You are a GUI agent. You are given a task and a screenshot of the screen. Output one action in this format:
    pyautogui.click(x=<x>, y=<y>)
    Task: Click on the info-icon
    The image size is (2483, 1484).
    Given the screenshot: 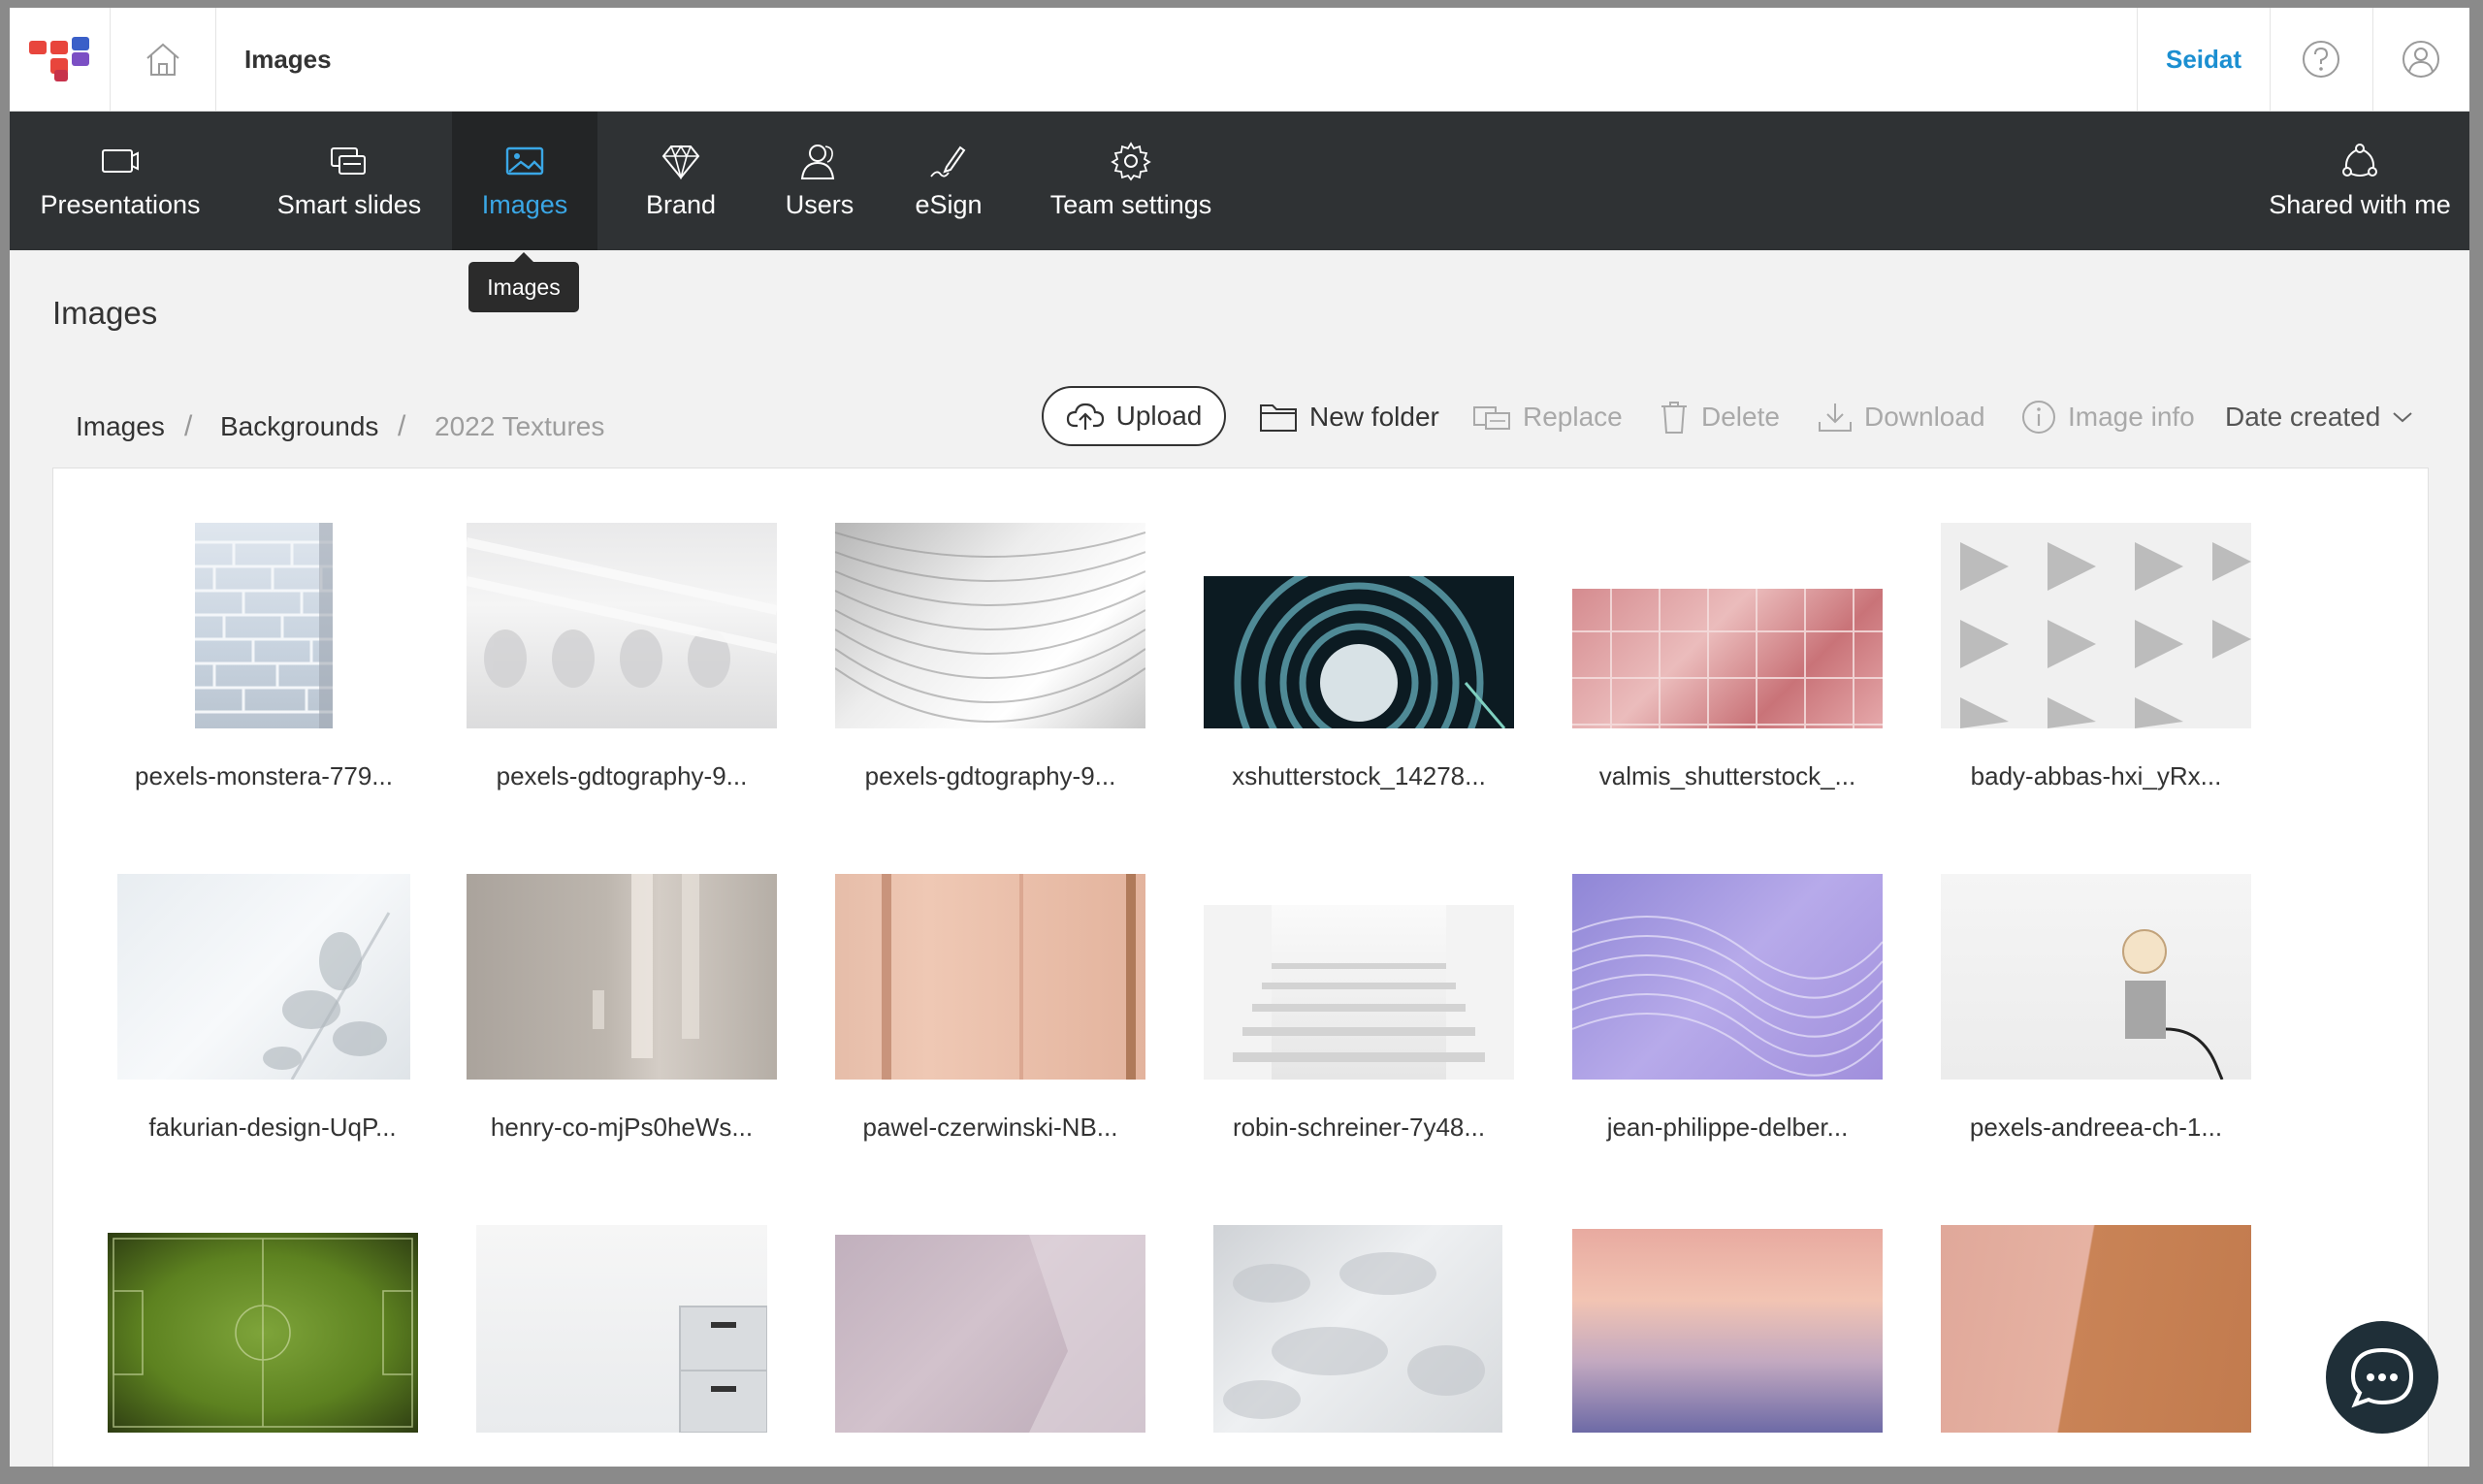 What is the action you would take?
    pyautogui.click(x=2039, y=417)
    